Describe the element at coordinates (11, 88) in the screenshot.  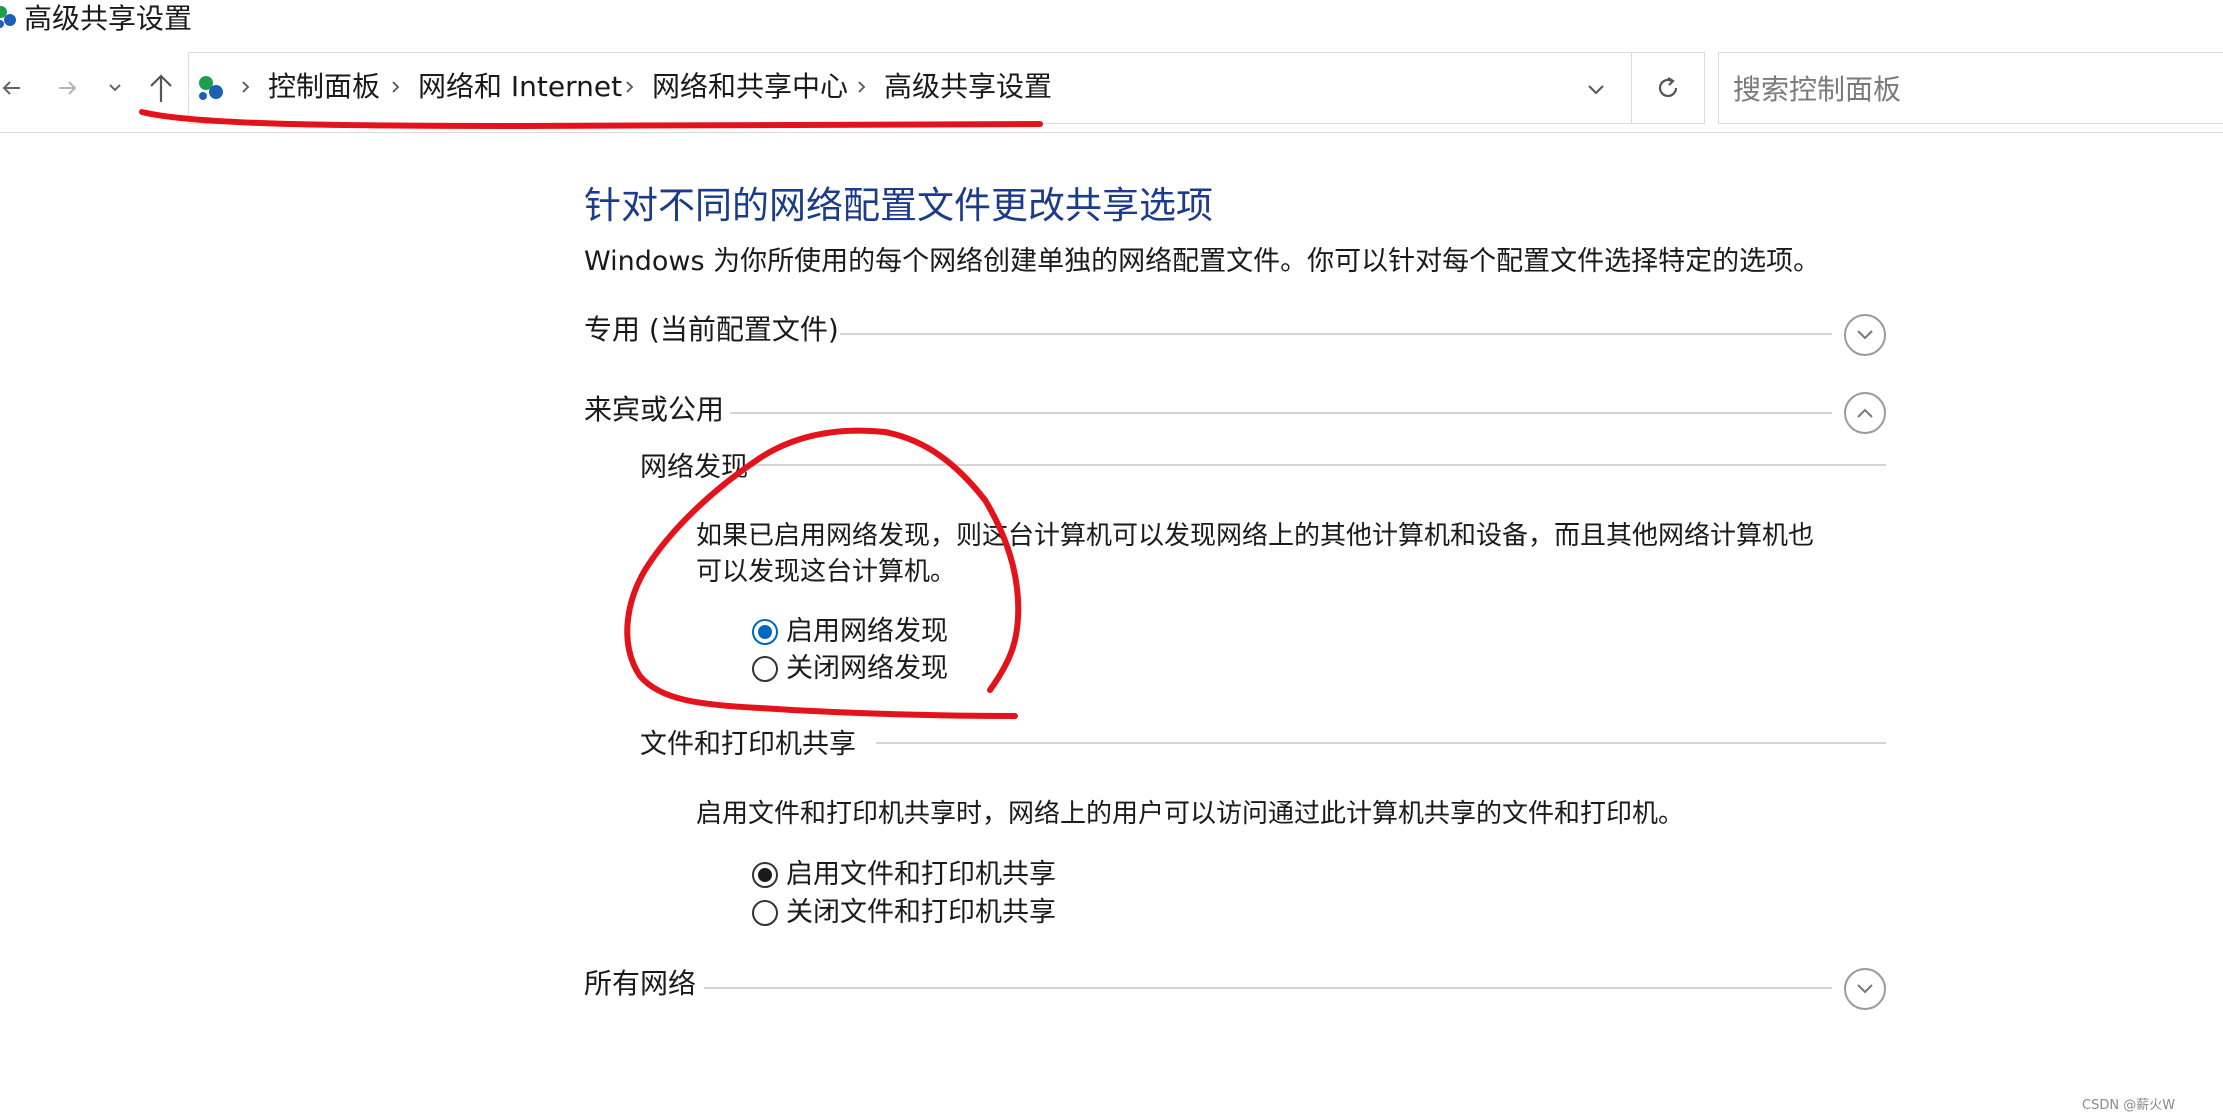
I see `back-arrow-icon` at that location.